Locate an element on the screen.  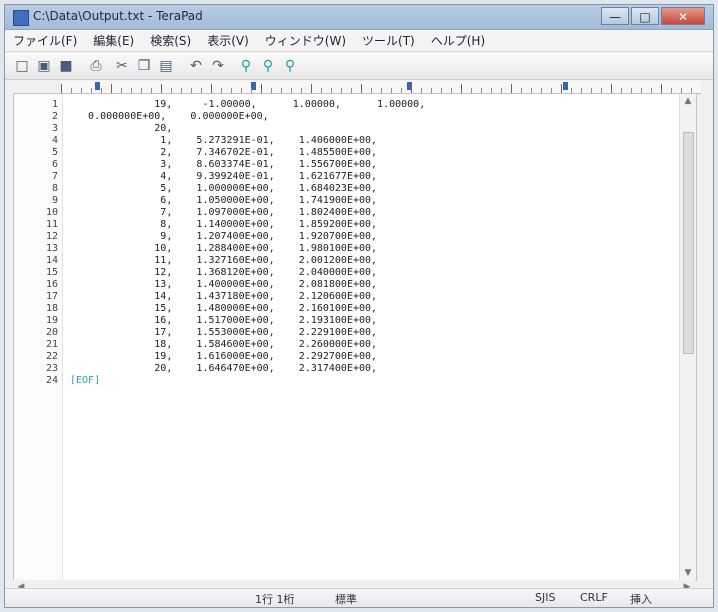
line-number: 9 is located at coordinates (54, 200).